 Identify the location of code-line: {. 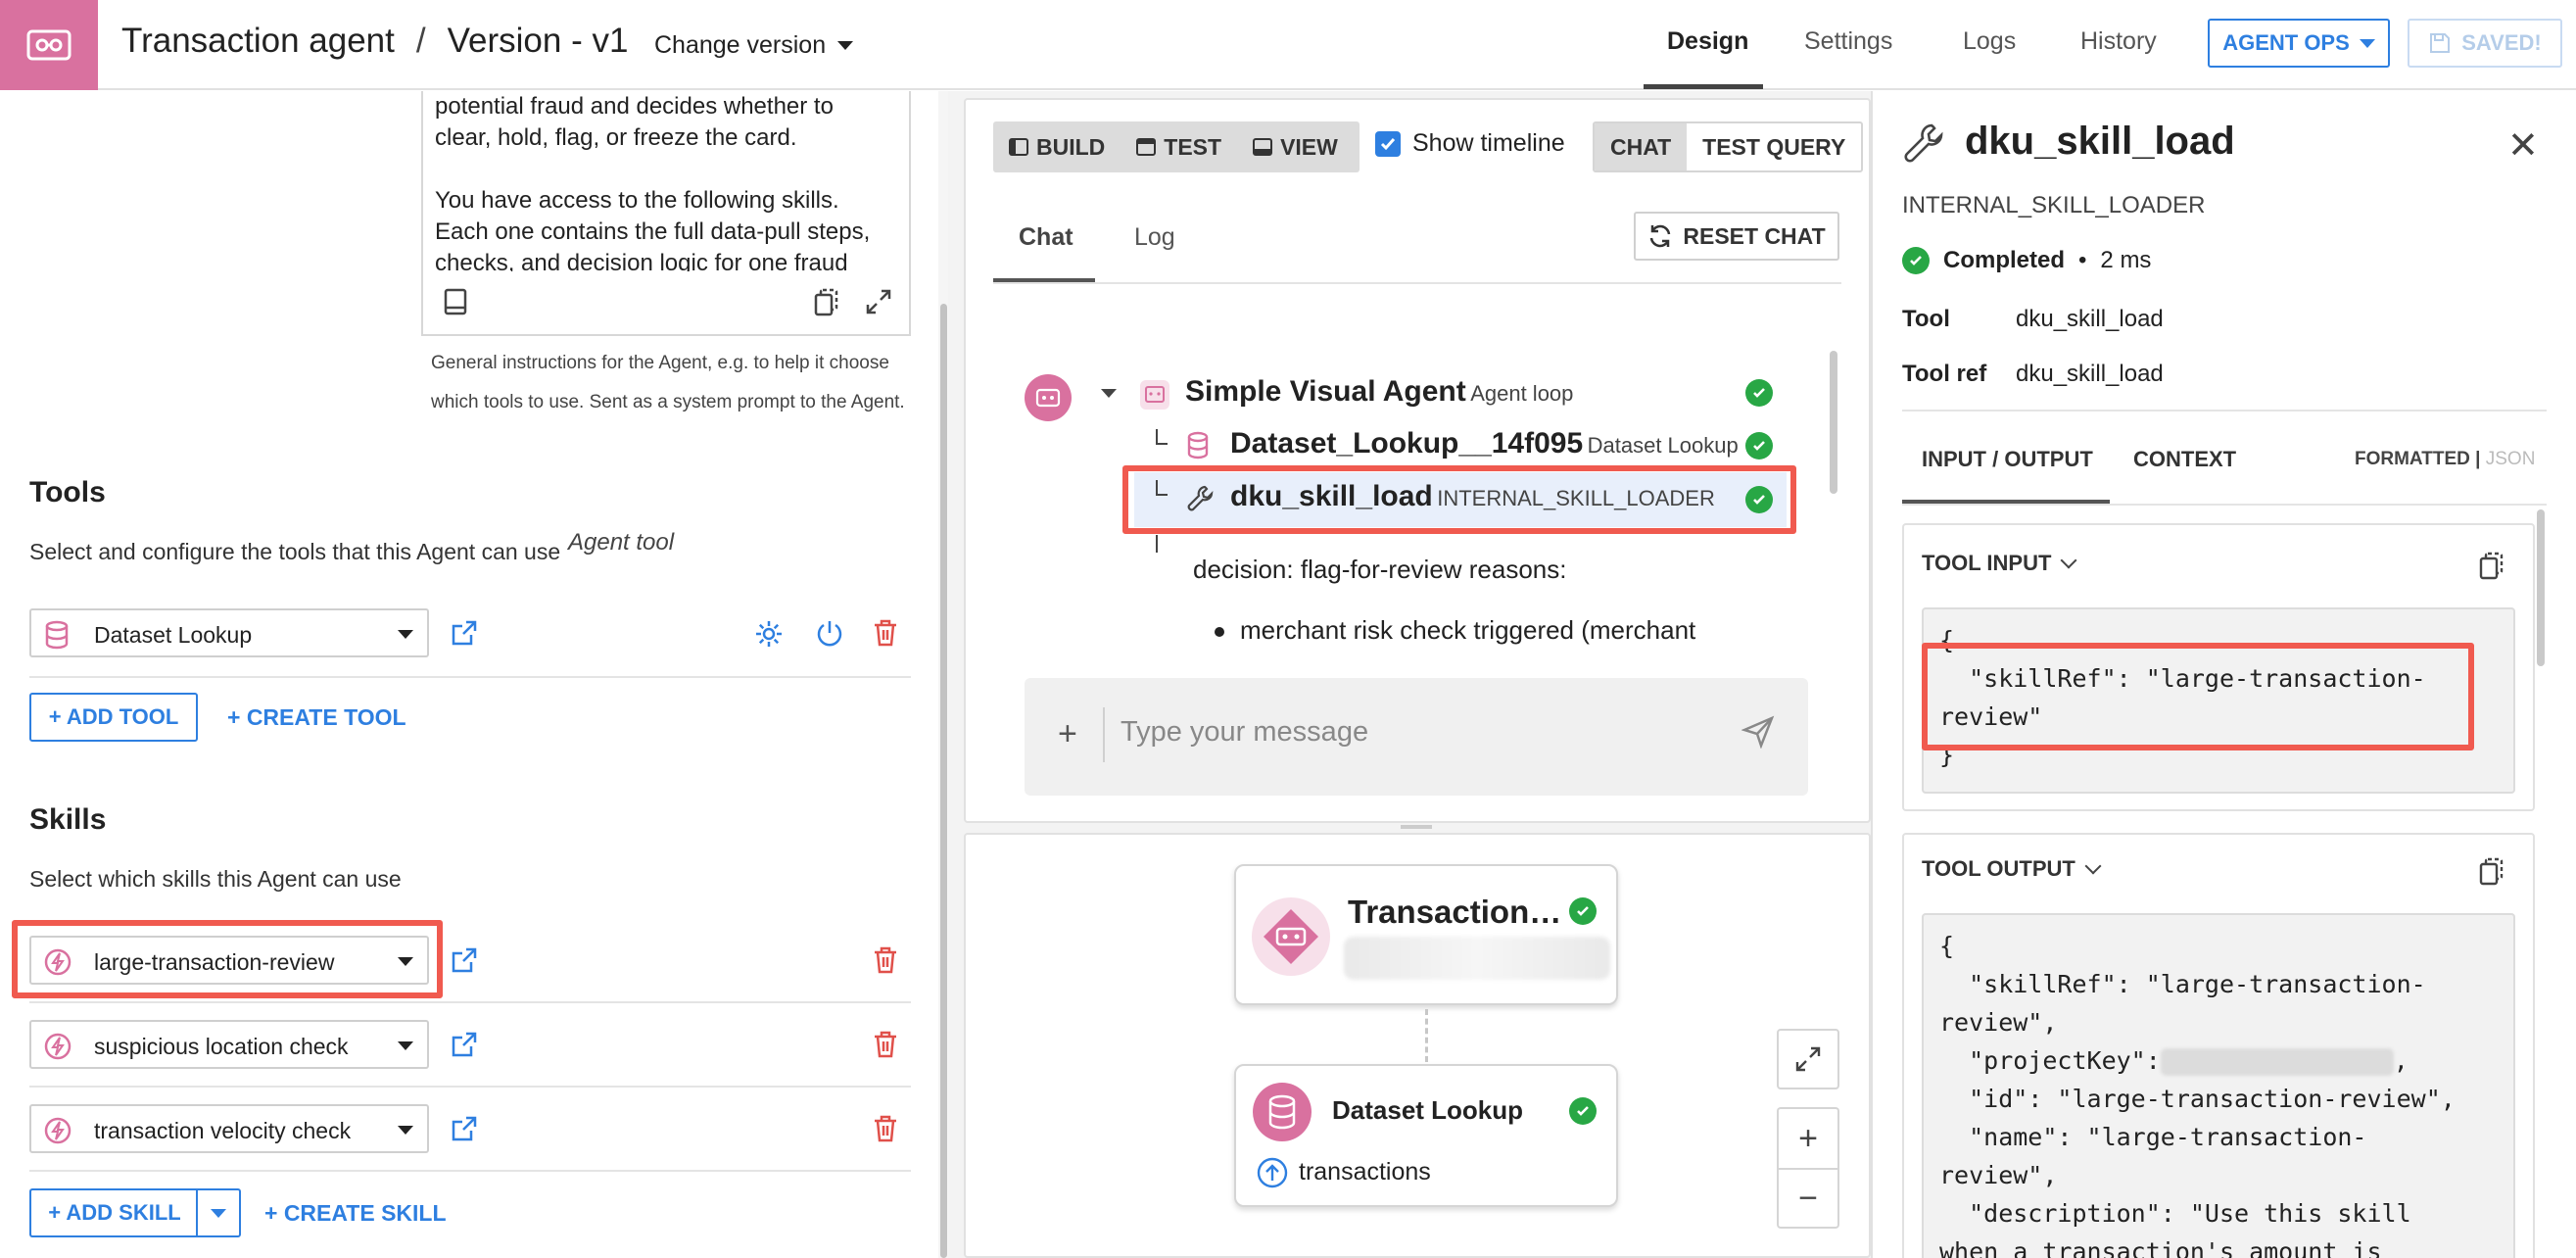
(1947, 946).